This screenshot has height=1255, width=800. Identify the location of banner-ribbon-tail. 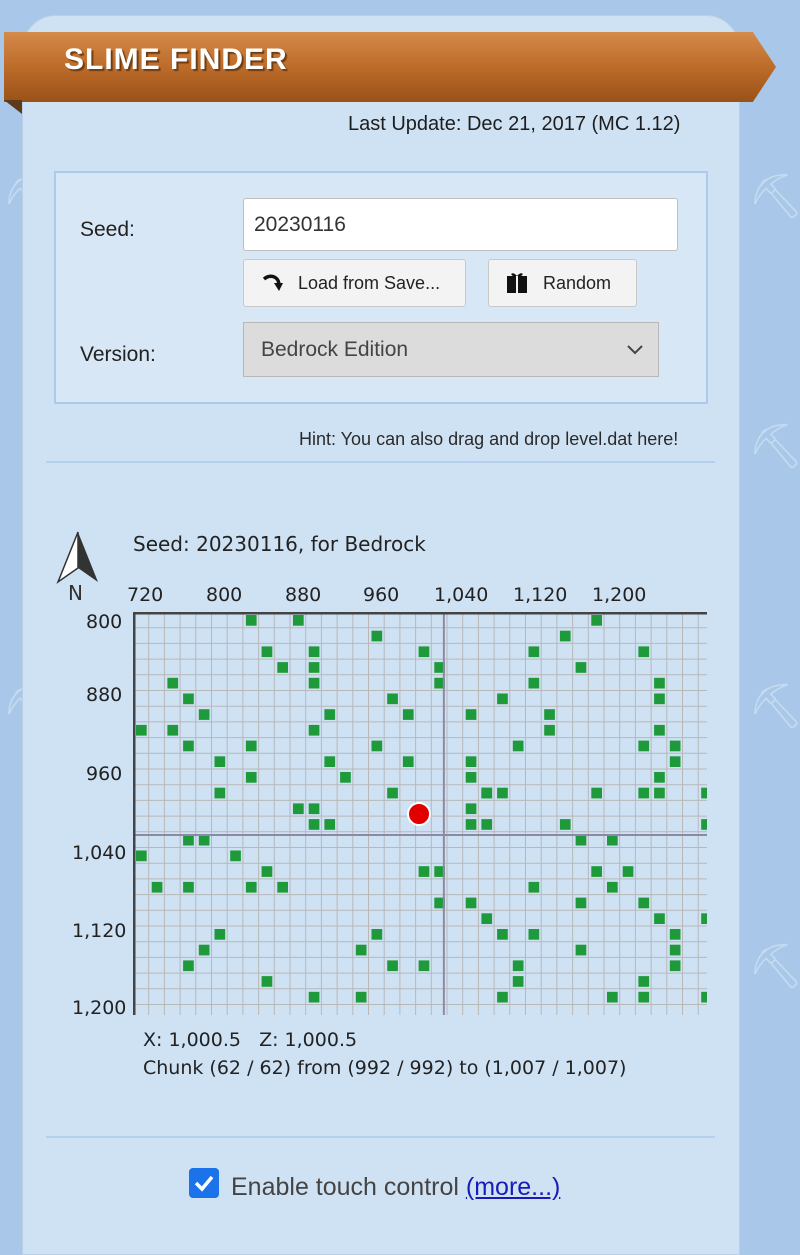
(13, 107).